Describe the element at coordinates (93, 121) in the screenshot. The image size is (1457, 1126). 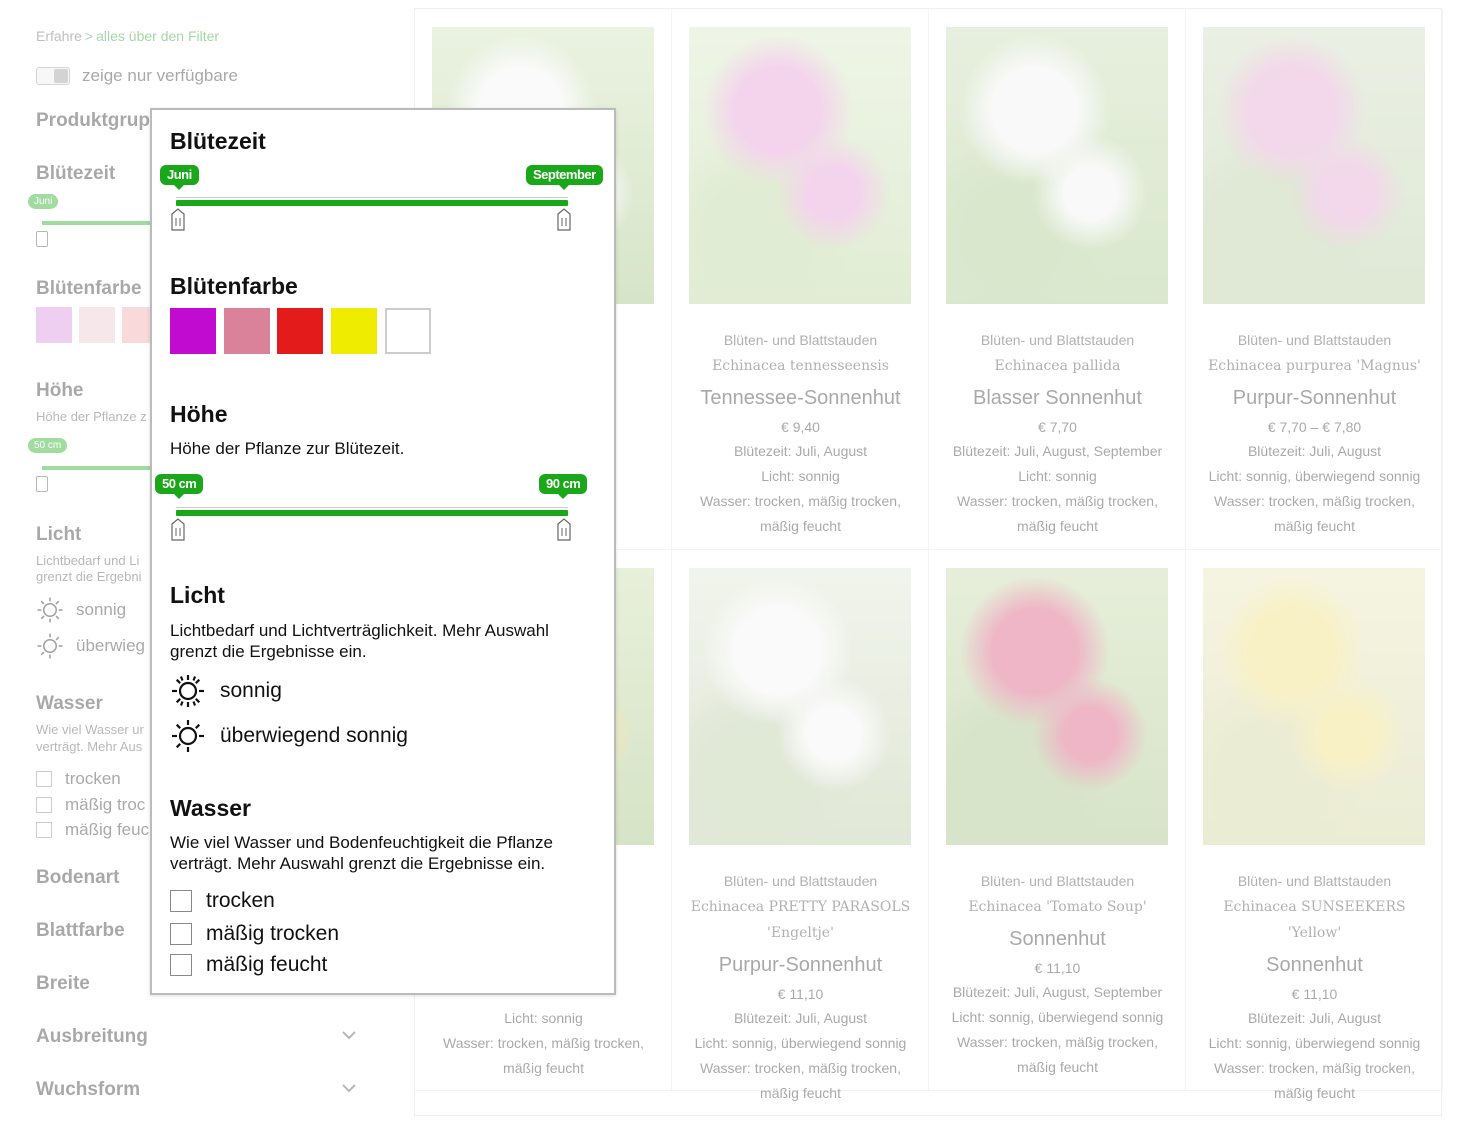
I see `sidebar-produktgruppe-heading: Produktgrup` at that location.